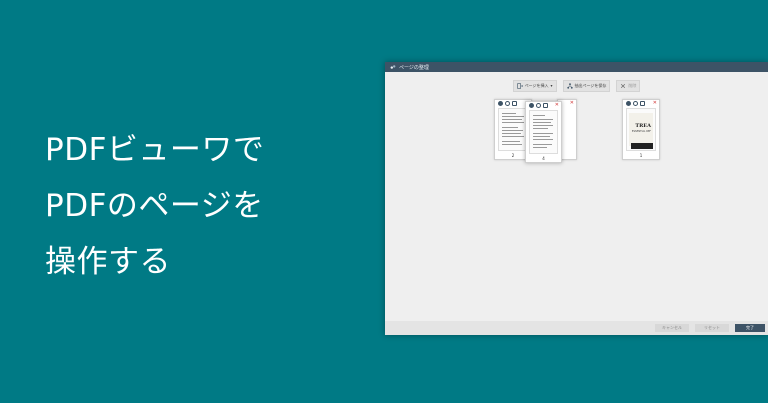 Image resolution: width=768 pixels, height=403 pixels. I want to click on book-cover: TREA ESSENTIAL REF, so click(641, 131).